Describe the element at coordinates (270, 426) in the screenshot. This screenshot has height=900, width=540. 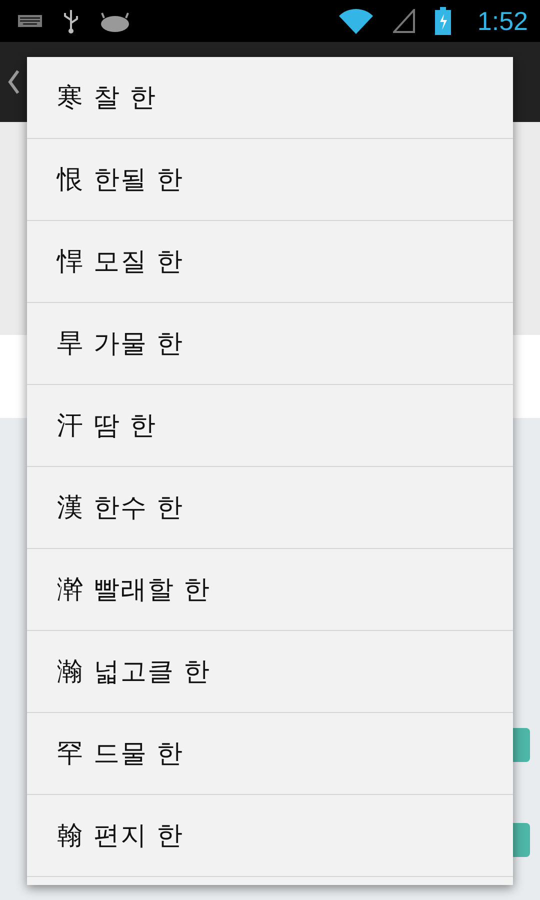
I see `menu-item: 汗 땀 한` at that location.